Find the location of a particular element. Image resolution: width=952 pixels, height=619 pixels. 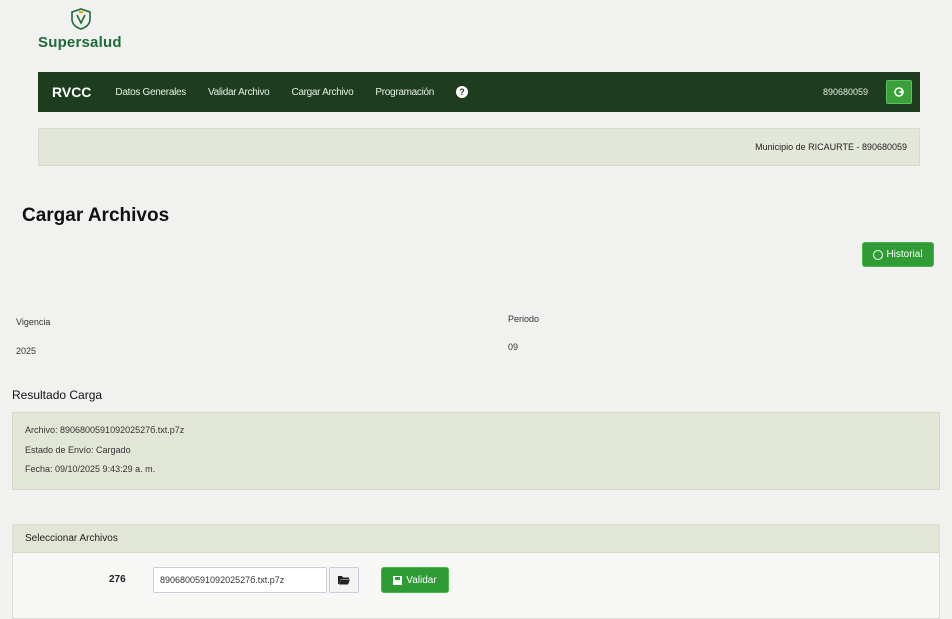

municipality-label: Municipio de RICAURTE - 890680059 is located at coordinates (831, 147).